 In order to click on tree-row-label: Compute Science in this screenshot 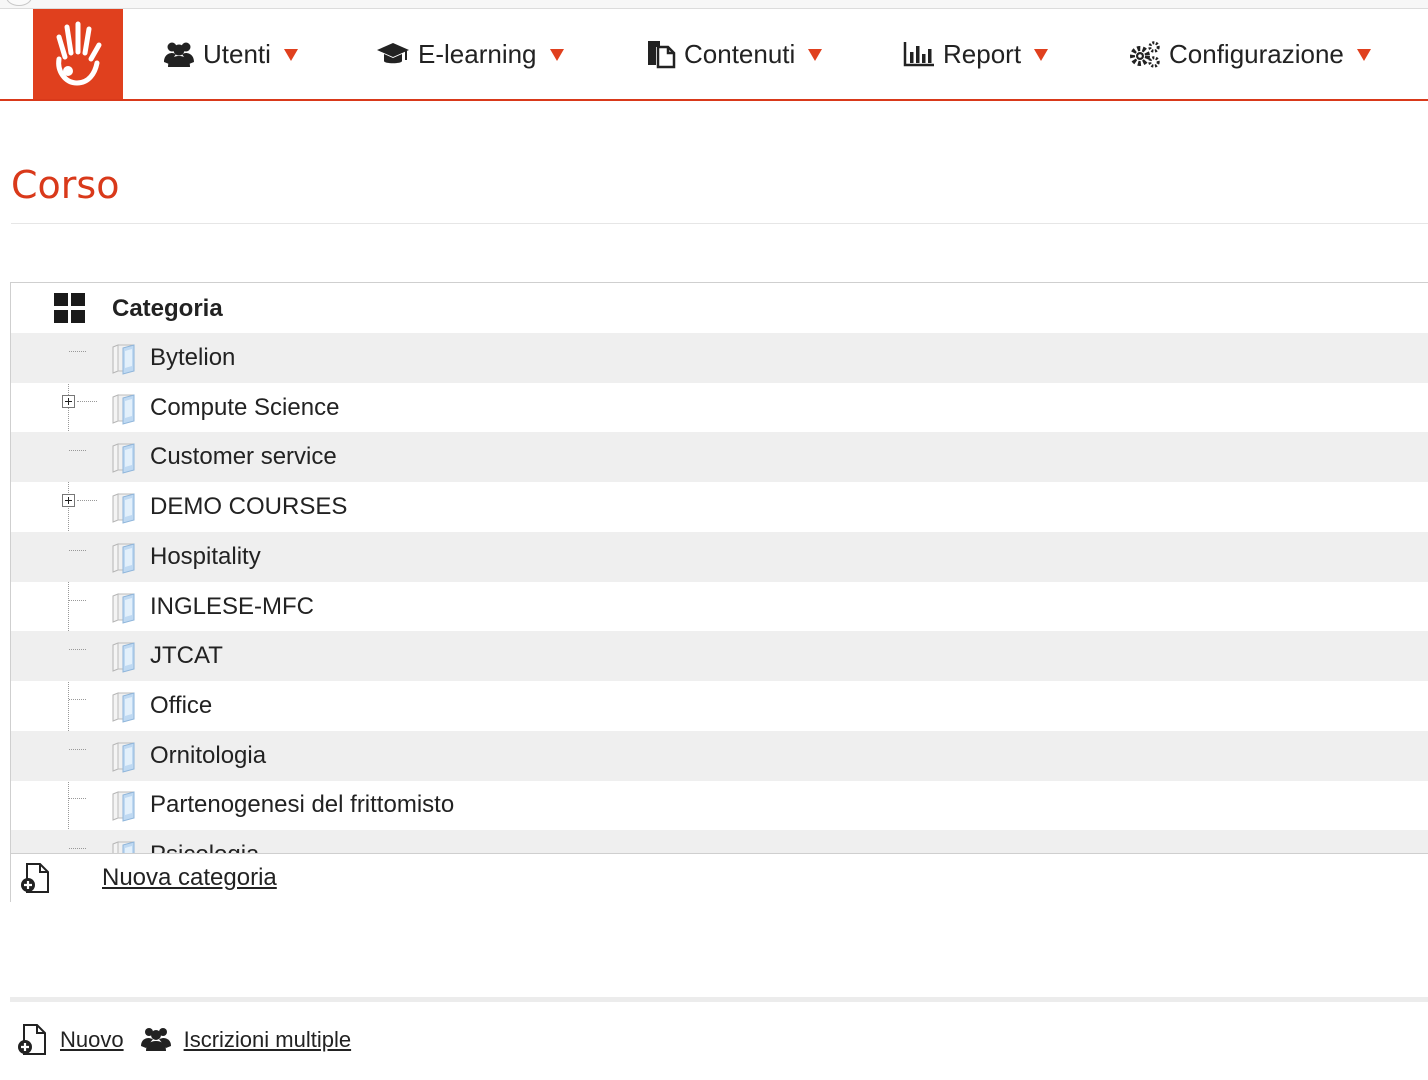, I will do `click(245, 407)`.